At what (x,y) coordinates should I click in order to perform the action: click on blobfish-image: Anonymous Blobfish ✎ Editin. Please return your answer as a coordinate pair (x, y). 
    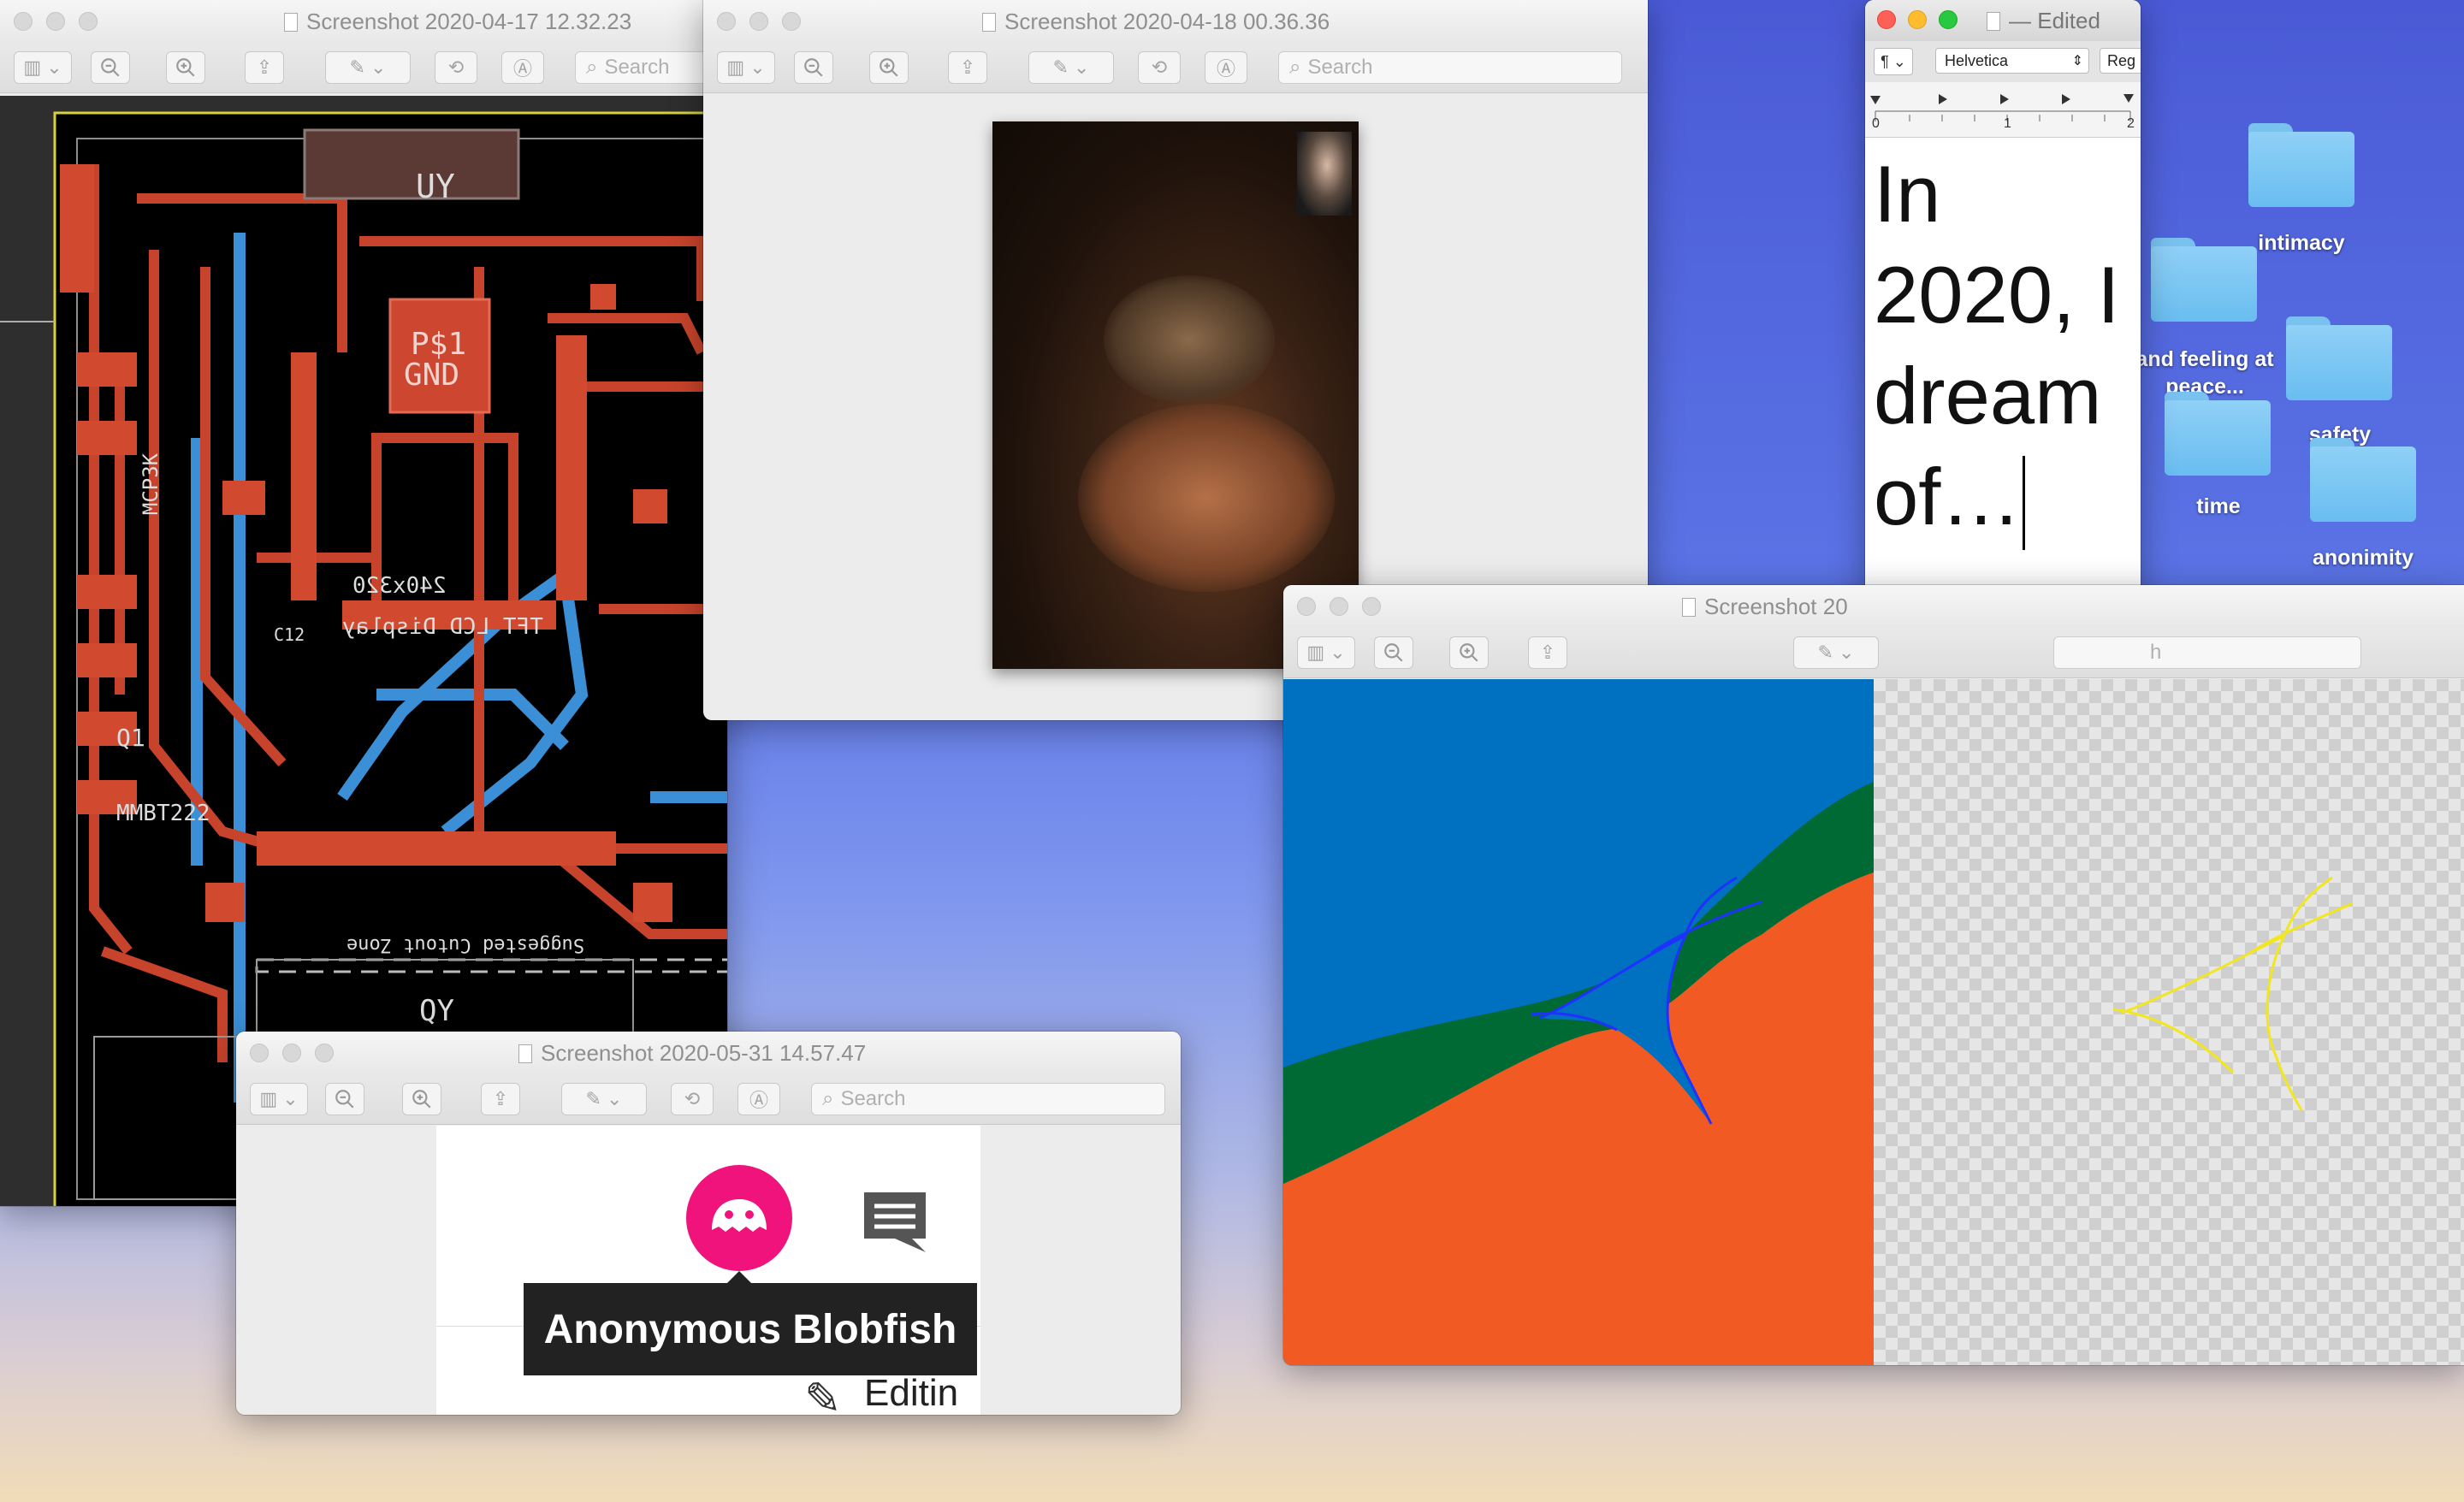
    Looking at the image, I should click on (708, 1270).